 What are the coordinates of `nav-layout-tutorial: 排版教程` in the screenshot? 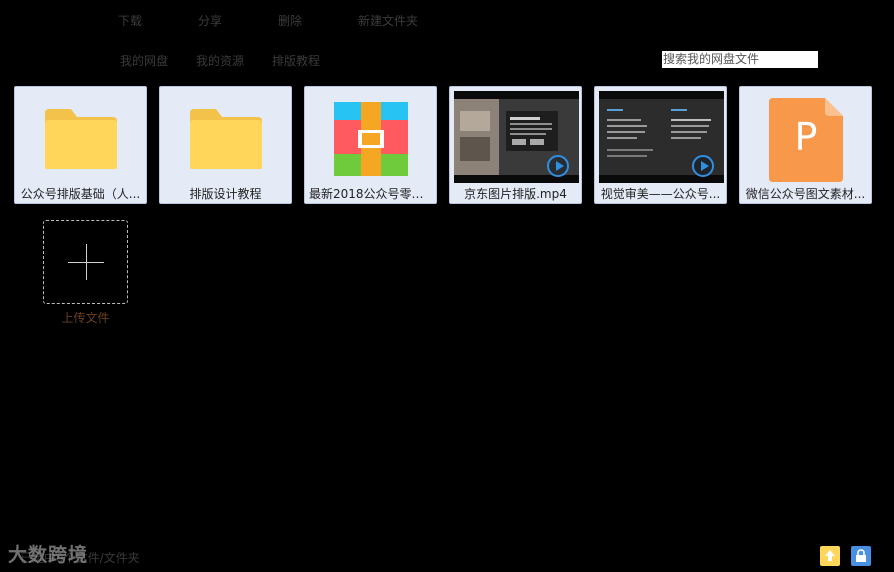 It's located at (296, 60).